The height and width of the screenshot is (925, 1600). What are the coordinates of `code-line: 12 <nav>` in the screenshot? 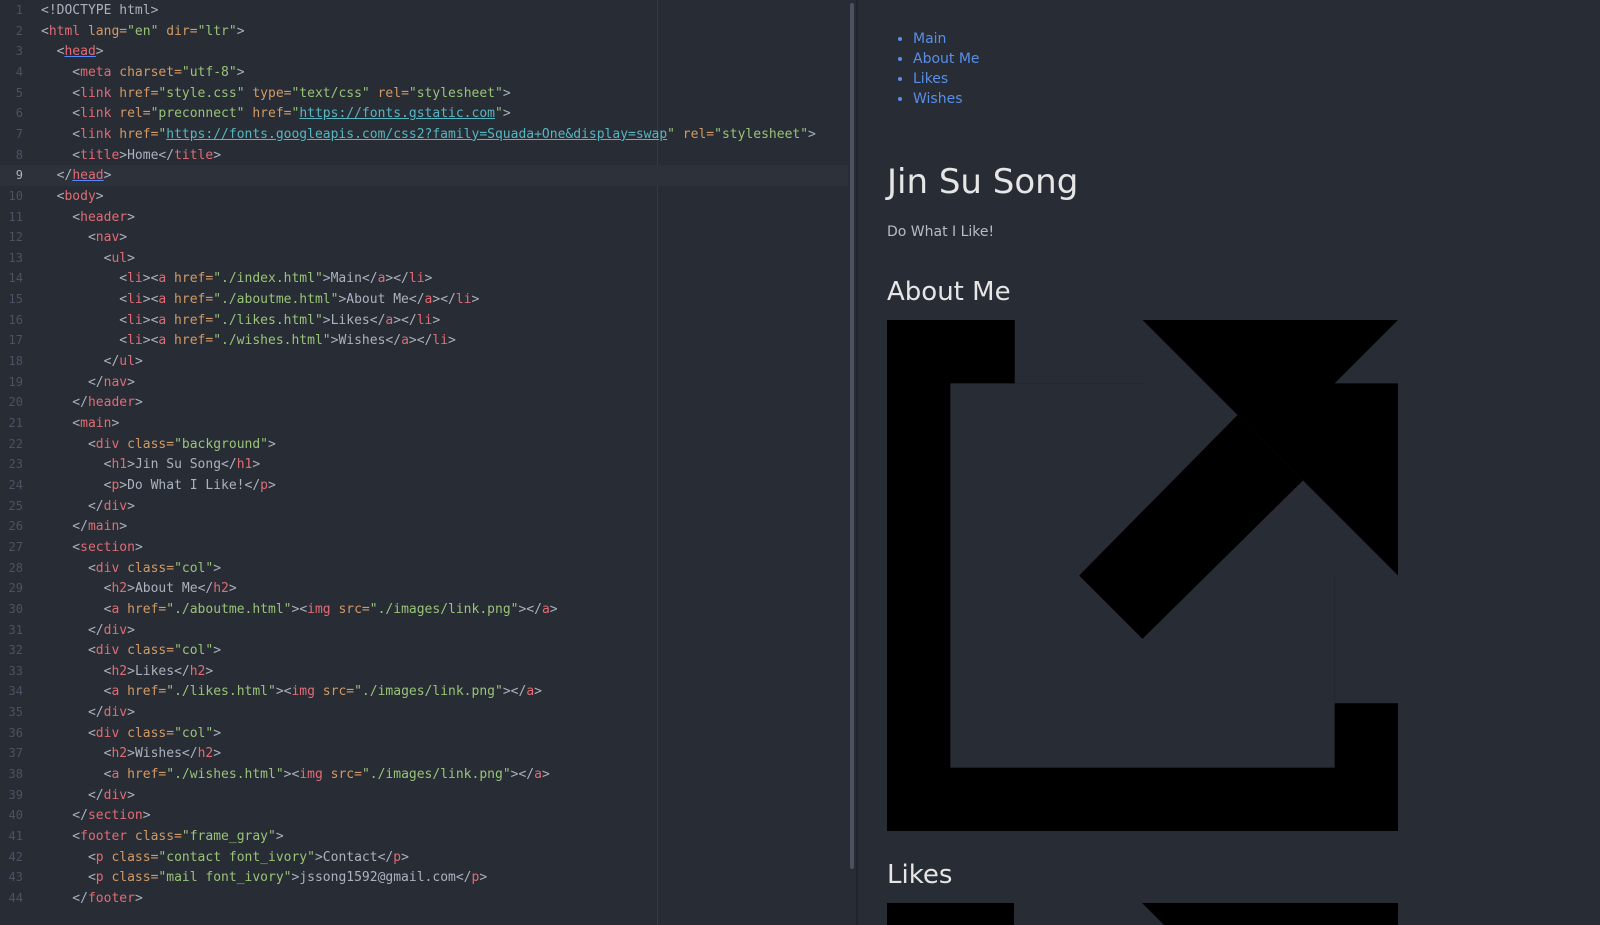 It's located at (424, 237).